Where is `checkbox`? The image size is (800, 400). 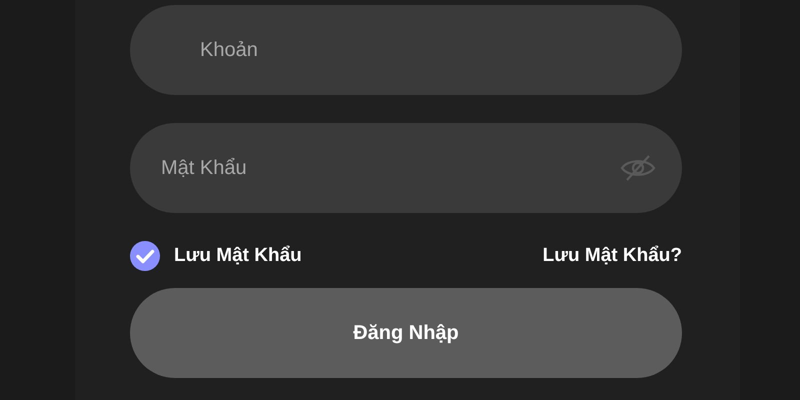
checkbox is located at coordinates (145, 256).